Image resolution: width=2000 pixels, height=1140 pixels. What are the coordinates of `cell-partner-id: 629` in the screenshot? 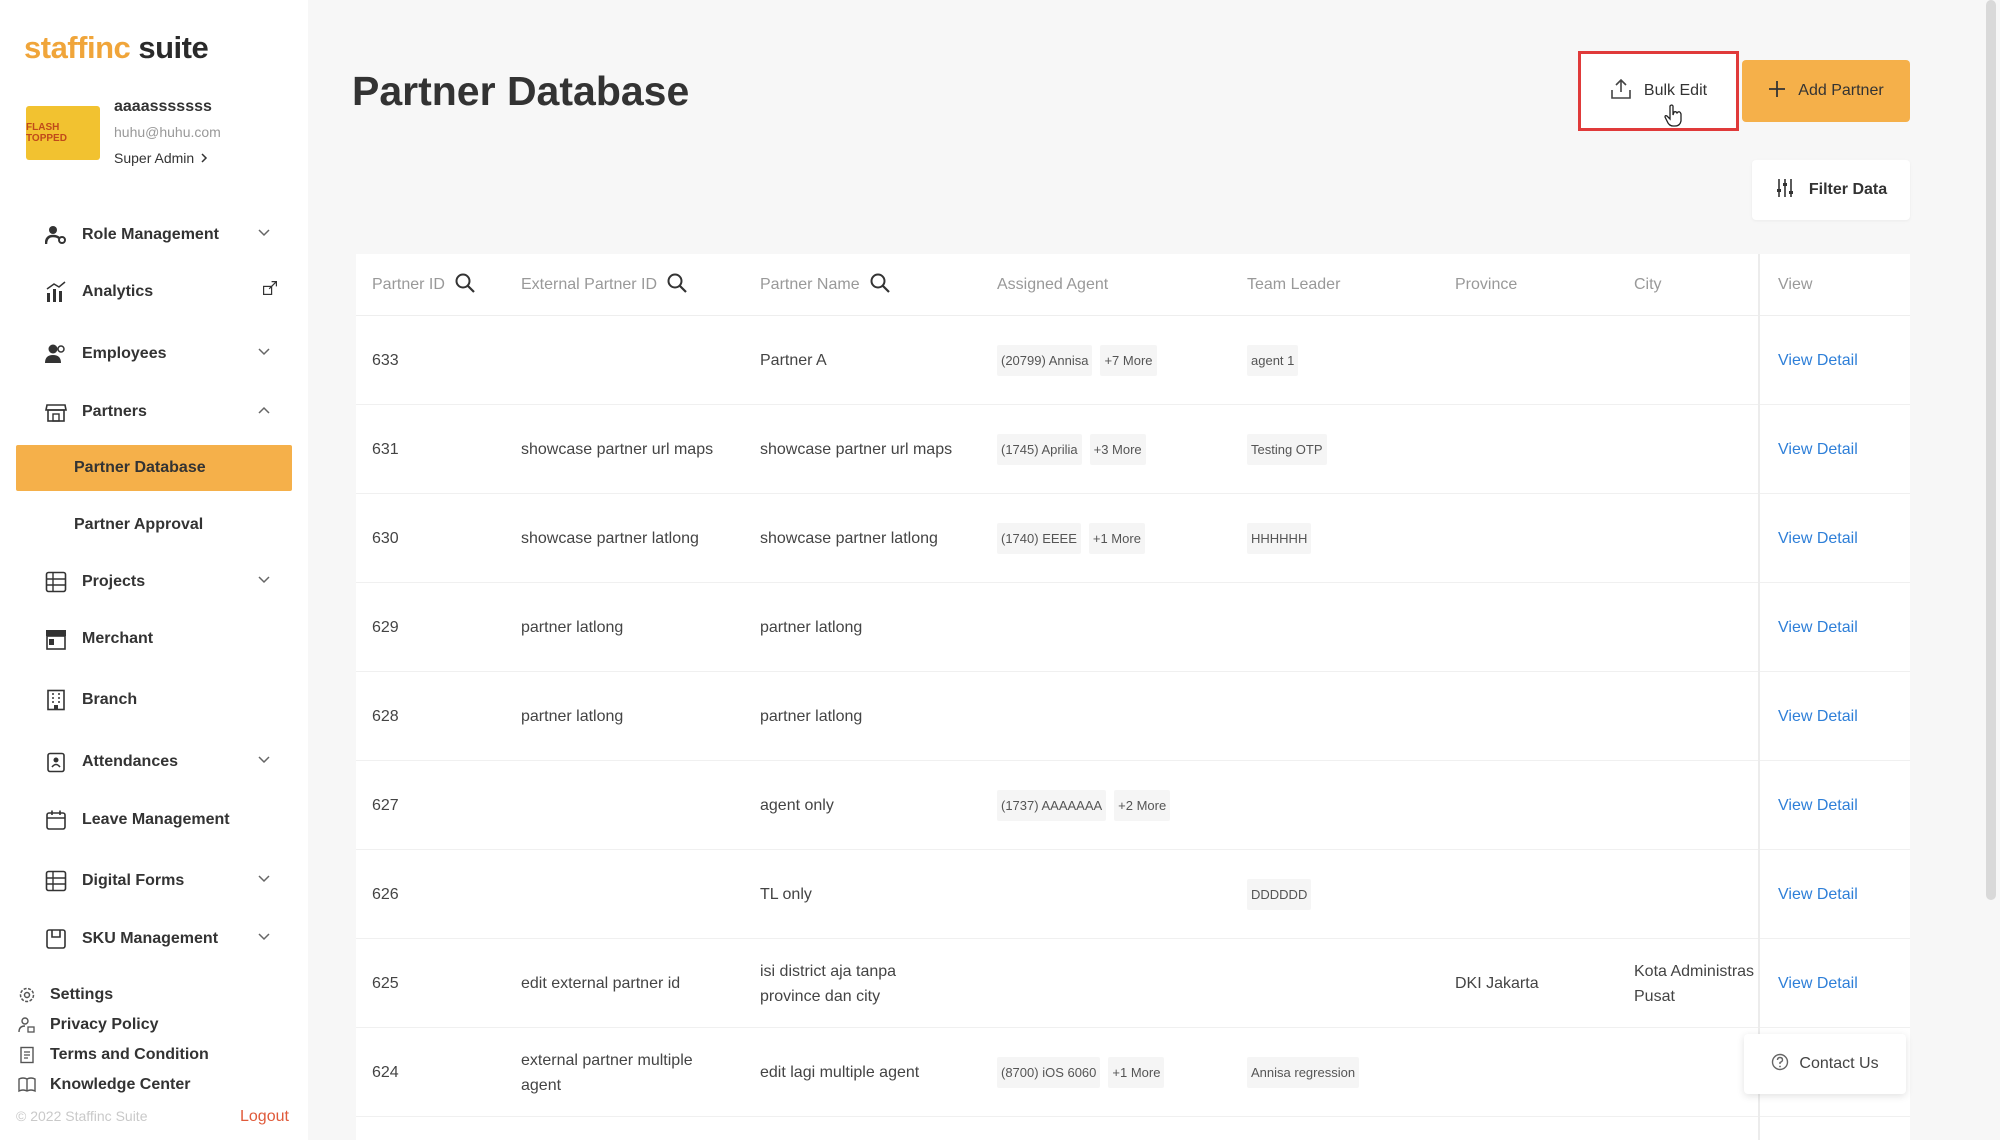 It's located at (385, 627).